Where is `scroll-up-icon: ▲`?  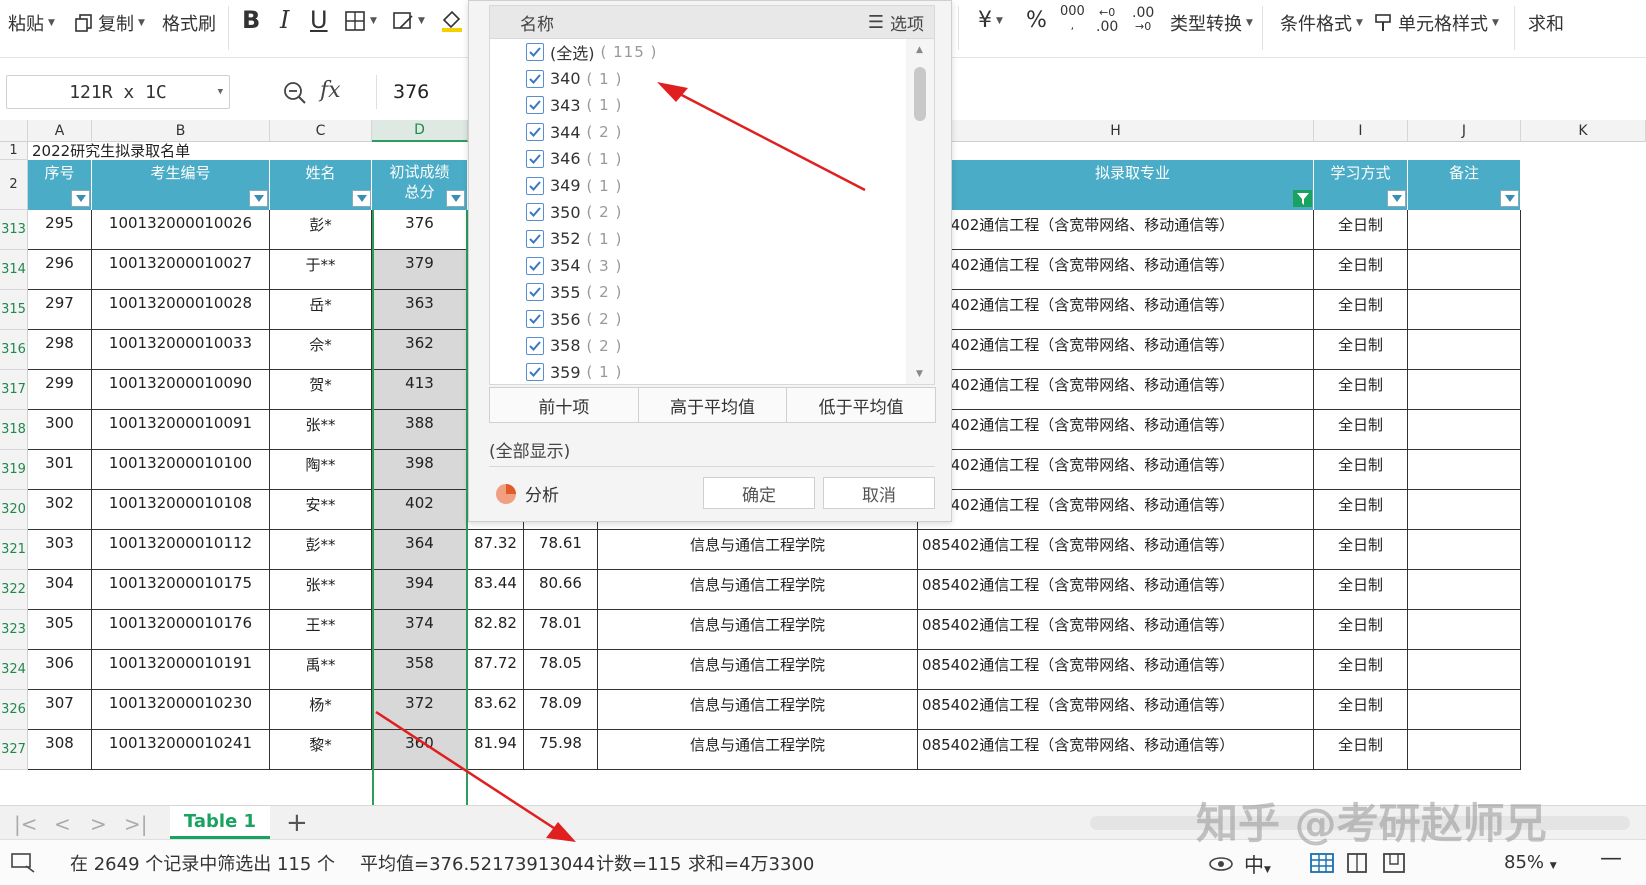 scroll-up-icon: ▲ is located at coordinates (919, 50).